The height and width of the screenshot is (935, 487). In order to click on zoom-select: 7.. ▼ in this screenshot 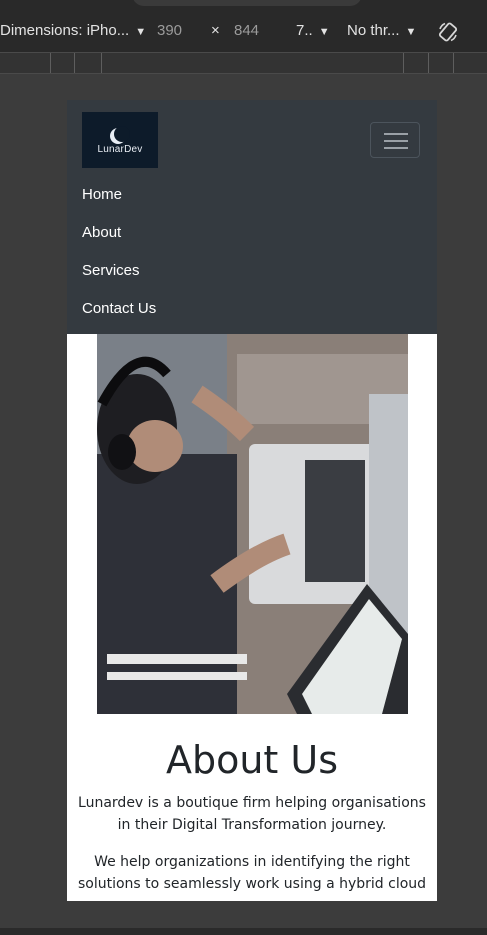, I will do `click(313, 30)`.